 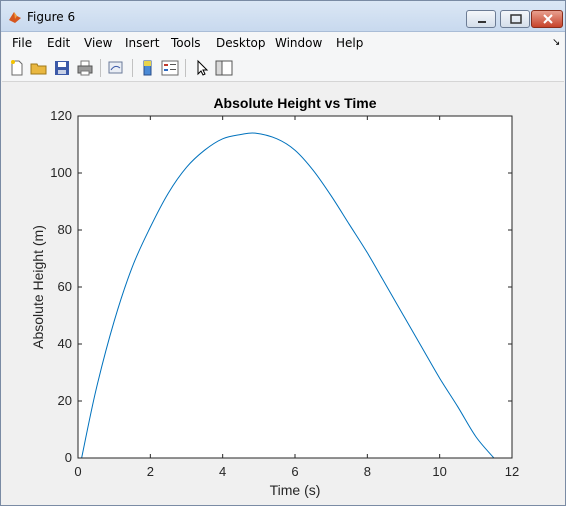 What do you see at coordinates (15, 17) in the screenshot?
I see `matlab-logo-icon` at bounding box center [15, 17].